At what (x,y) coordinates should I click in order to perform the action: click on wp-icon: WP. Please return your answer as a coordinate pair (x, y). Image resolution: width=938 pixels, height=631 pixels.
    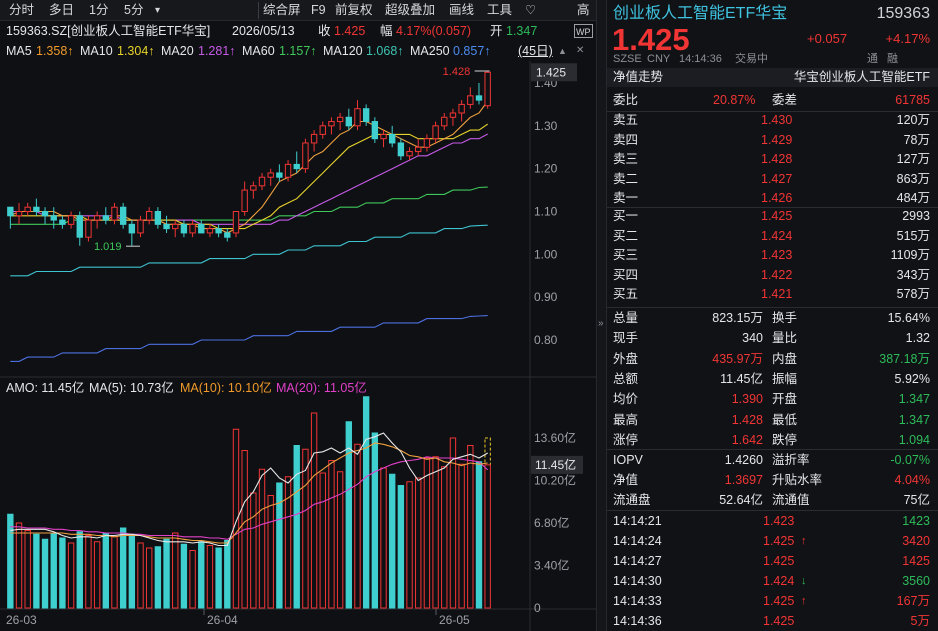
    Looking at the image, I should click on (583, 31).